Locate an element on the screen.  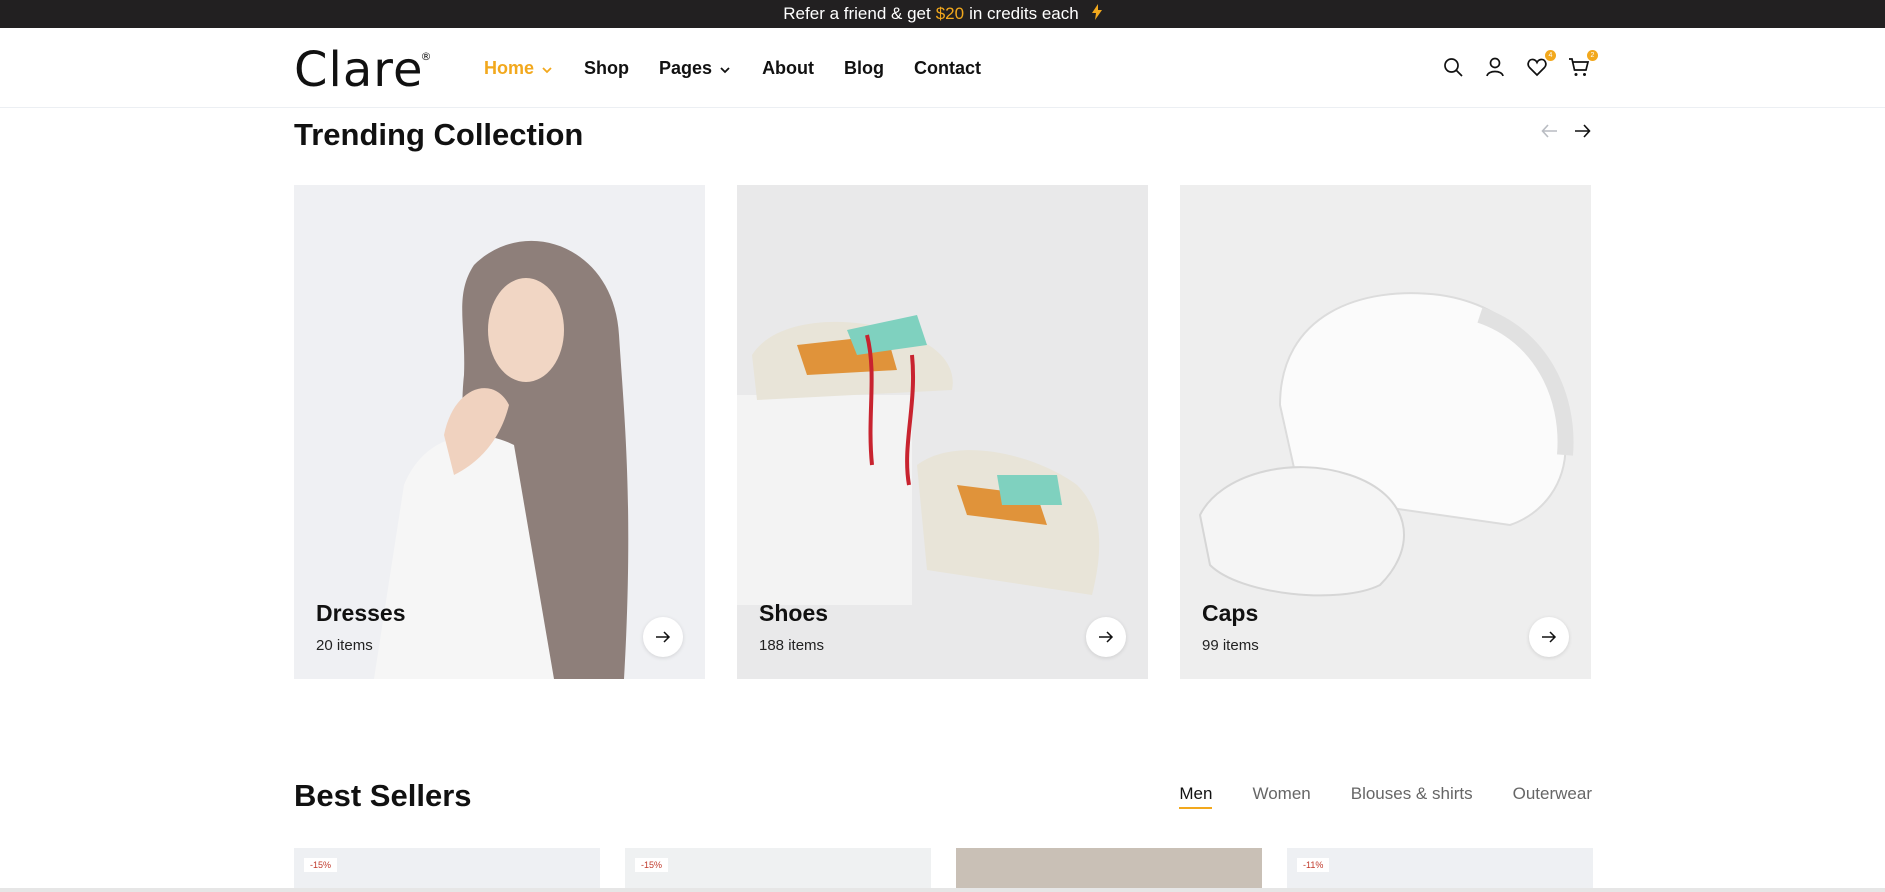
nav-contact-label: Contact is located at coordinates (948, 67).